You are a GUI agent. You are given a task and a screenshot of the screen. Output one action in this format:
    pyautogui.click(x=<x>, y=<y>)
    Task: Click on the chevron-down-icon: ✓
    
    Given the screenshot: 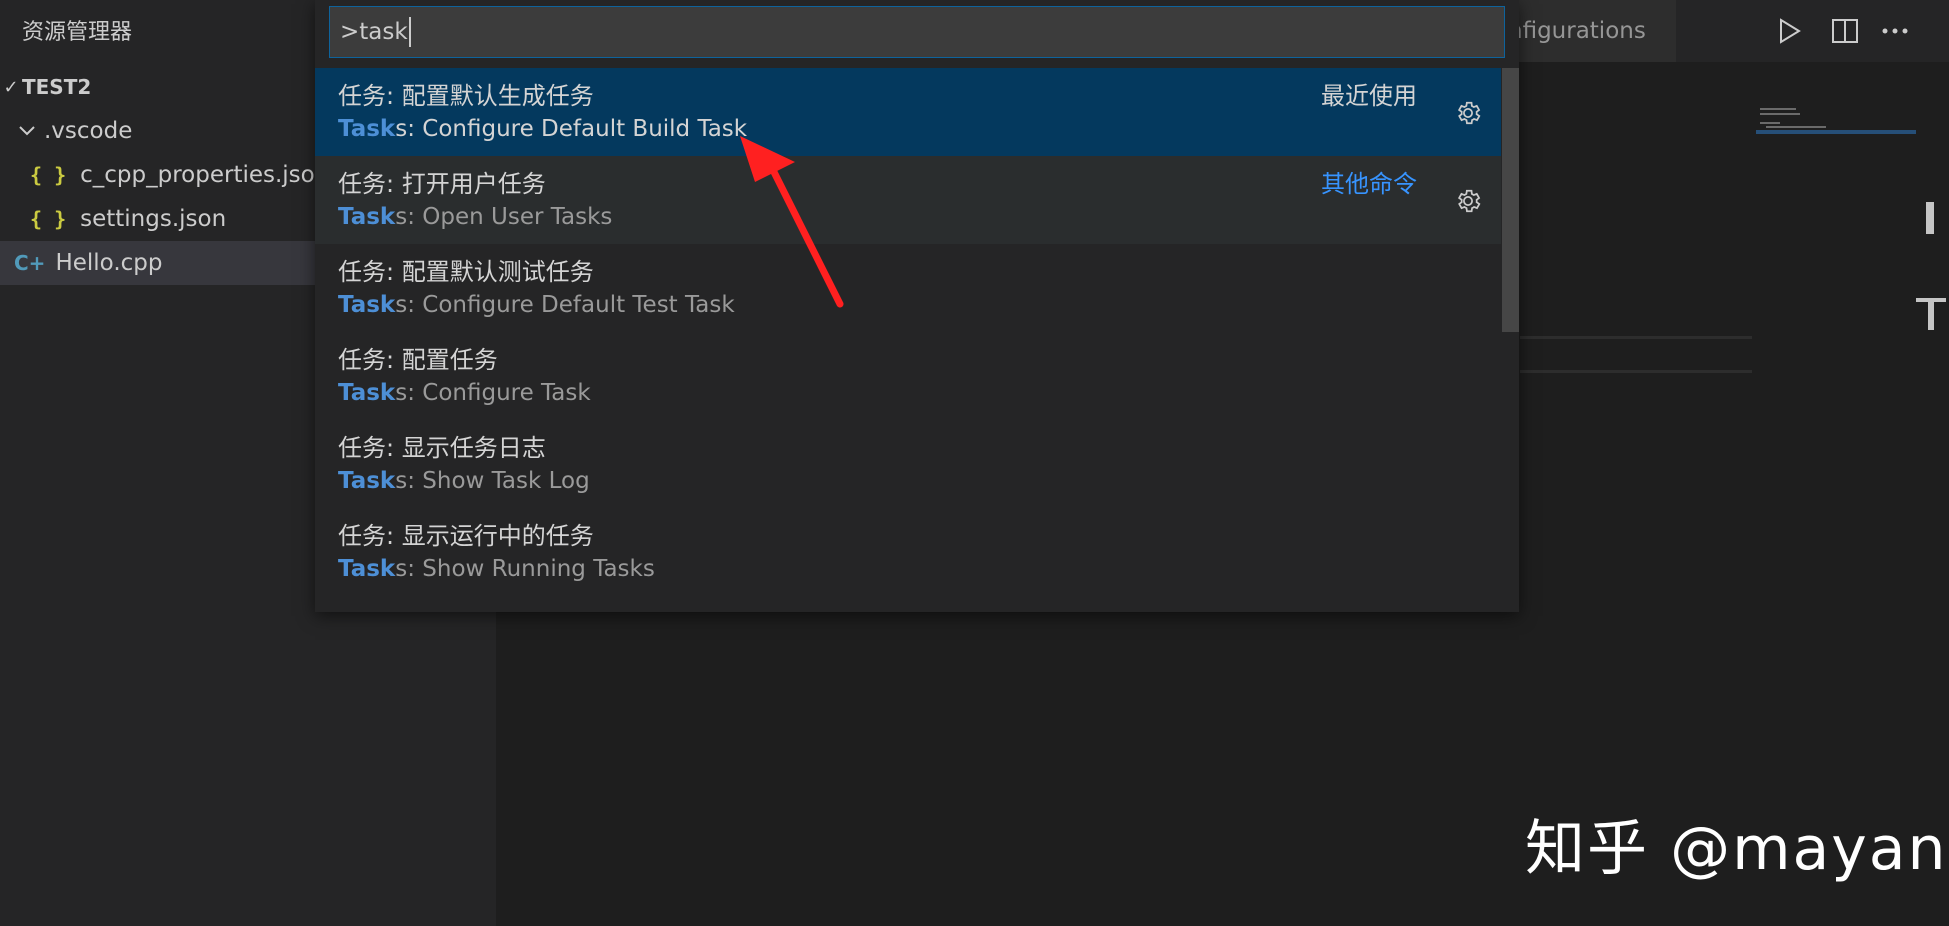 What is the action you would take?
    pyautogui.click(x=11, y=87)
    